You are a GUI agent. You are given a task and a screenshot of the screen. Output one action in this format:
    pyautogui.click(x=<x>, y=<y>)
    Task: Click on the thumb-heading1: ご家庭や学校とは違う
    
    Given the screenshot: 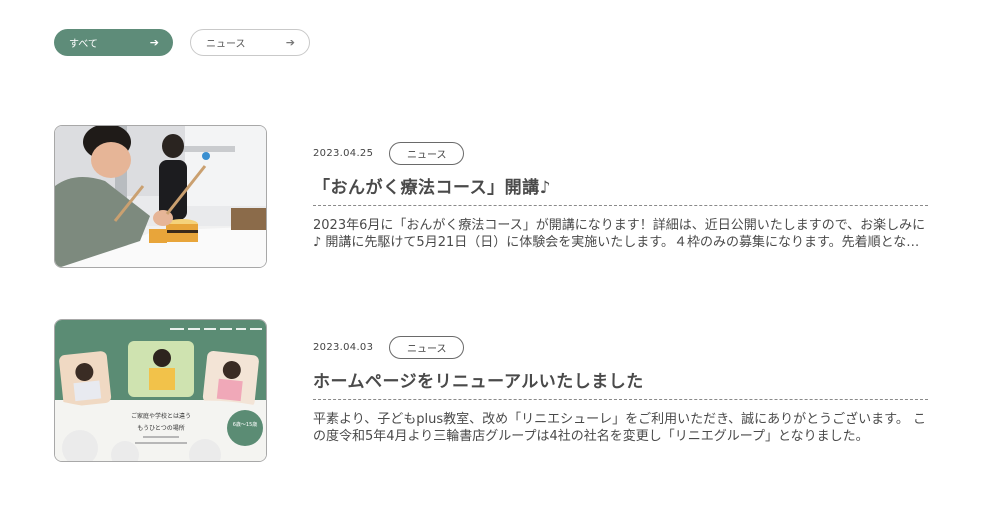 What is the action you would take?
    pyautogui.click(x=161, y=416)
    